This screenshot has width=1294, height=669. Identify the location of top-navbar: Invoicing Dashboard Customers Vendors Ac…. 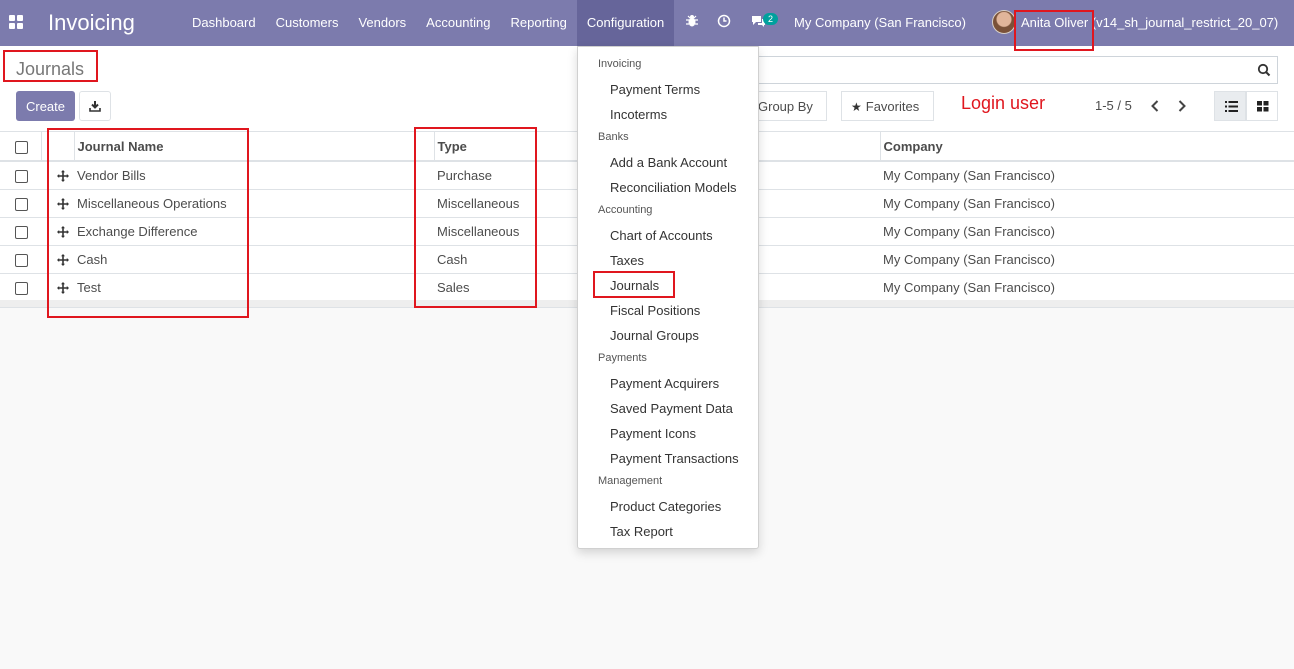
(647, 23).